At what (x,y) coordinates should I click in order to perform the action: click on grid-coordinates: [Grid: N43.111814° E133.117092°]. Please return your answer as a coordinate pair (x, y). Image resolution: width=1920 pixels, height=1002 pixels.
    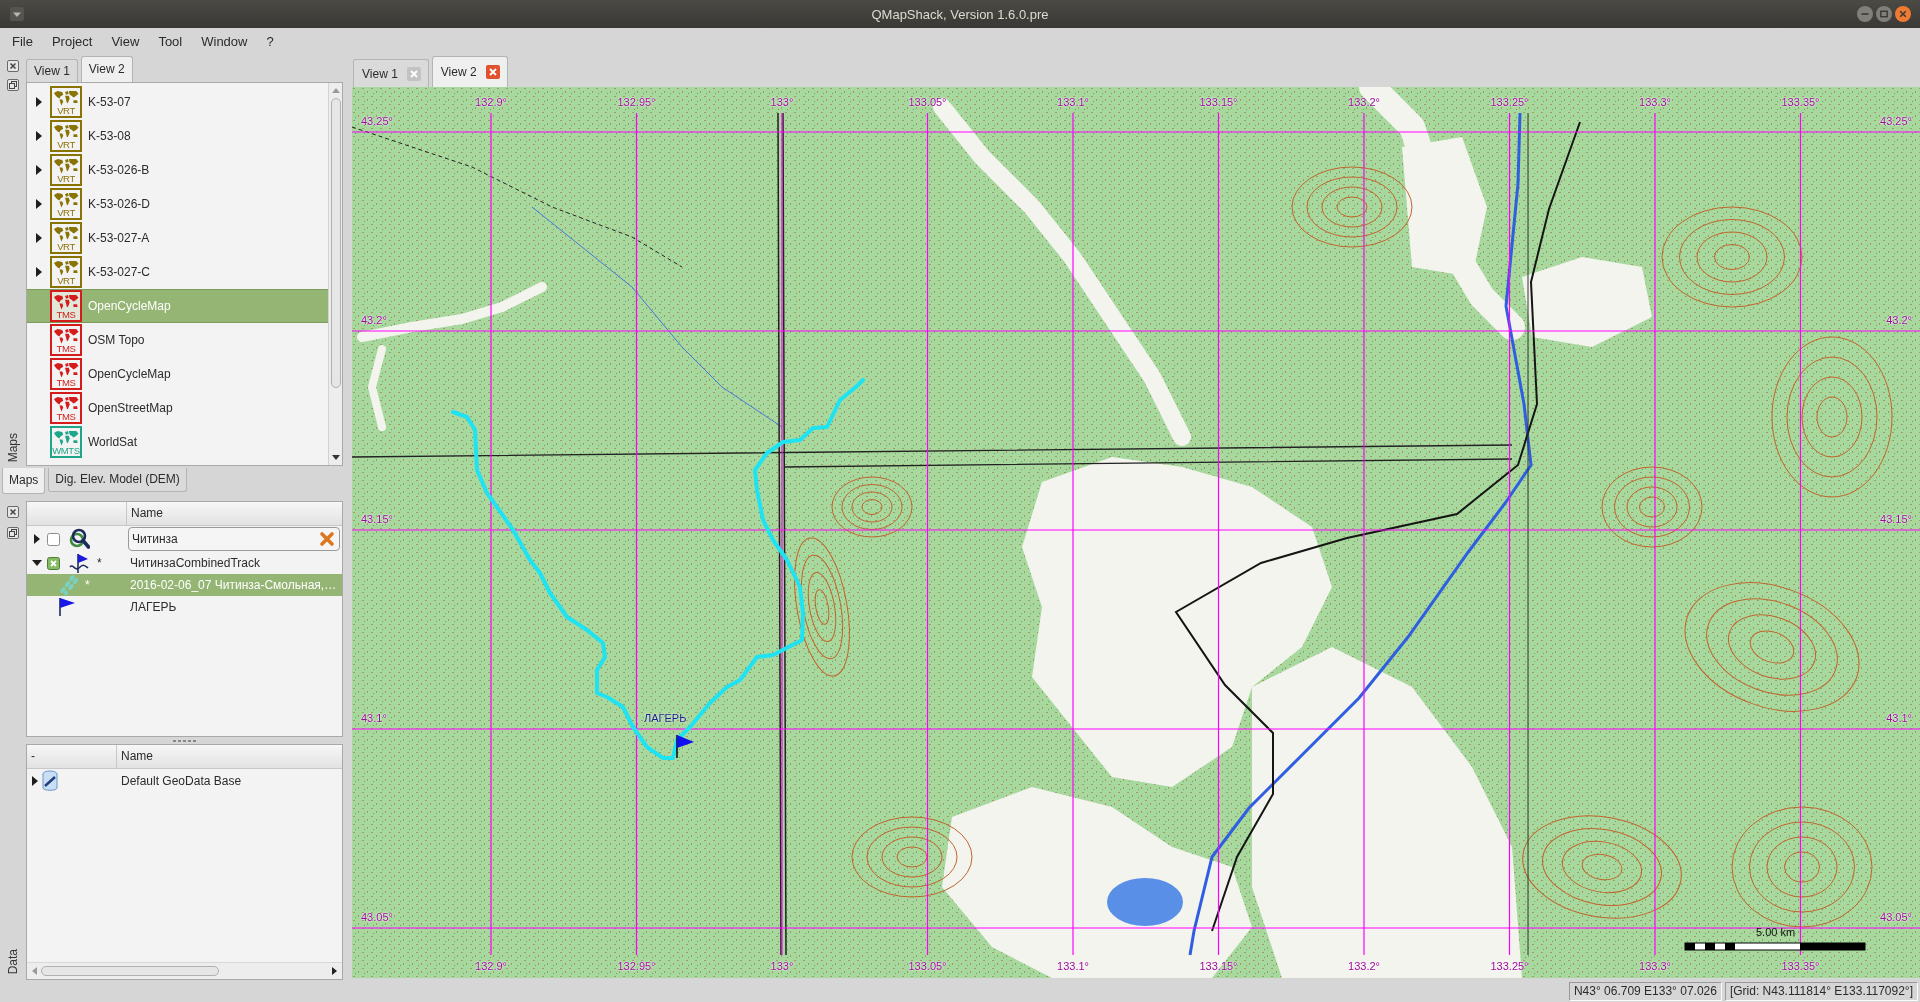
    Looking at the image, I should click on (1821, 991).